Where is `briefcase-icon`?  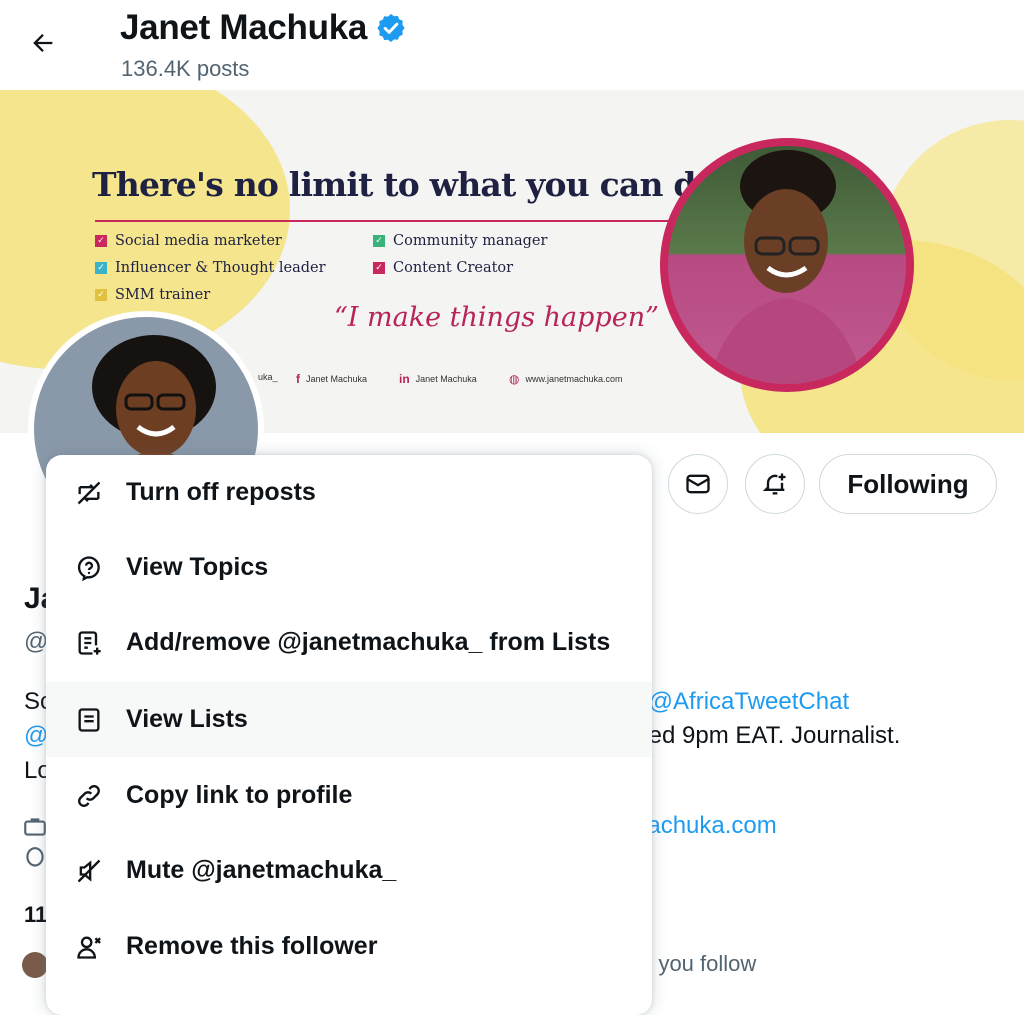 briefcase-icon is located at coordinates (35, 829).